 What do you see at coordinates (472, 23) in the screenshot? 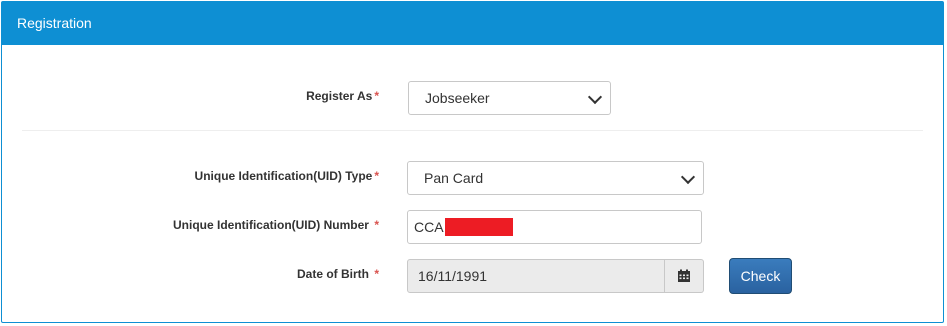
I see `panel-header: Registration` at bounding box center [472, 23].